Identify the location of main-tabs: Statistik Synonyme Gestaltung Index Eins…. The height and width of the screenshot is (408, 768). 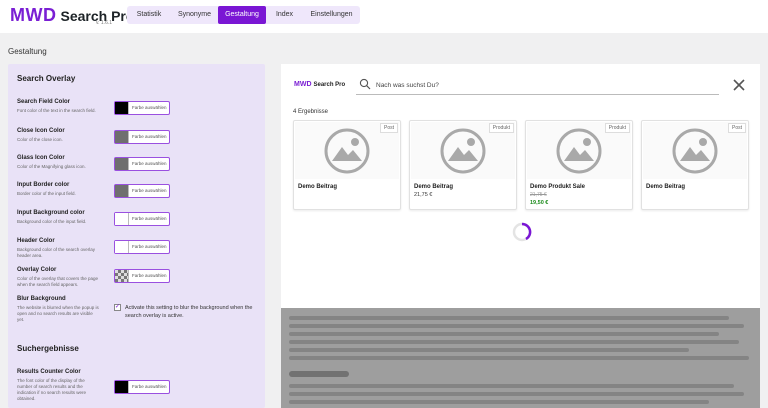
(243, 15).